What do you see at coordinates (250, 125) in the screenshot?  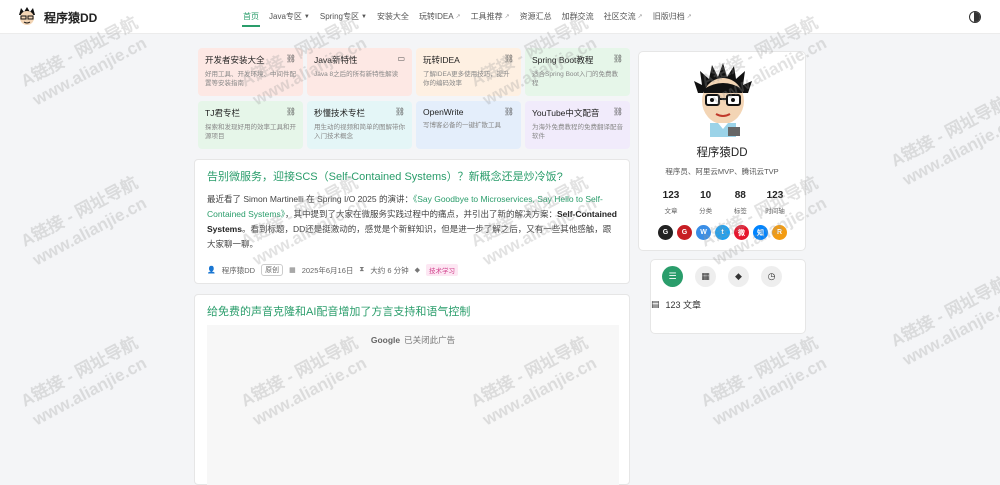 I see `feature-card: TJ君专栏 探索和发现好用的效率工具和开源项目 ⛓` at bounding box center [250, 125].